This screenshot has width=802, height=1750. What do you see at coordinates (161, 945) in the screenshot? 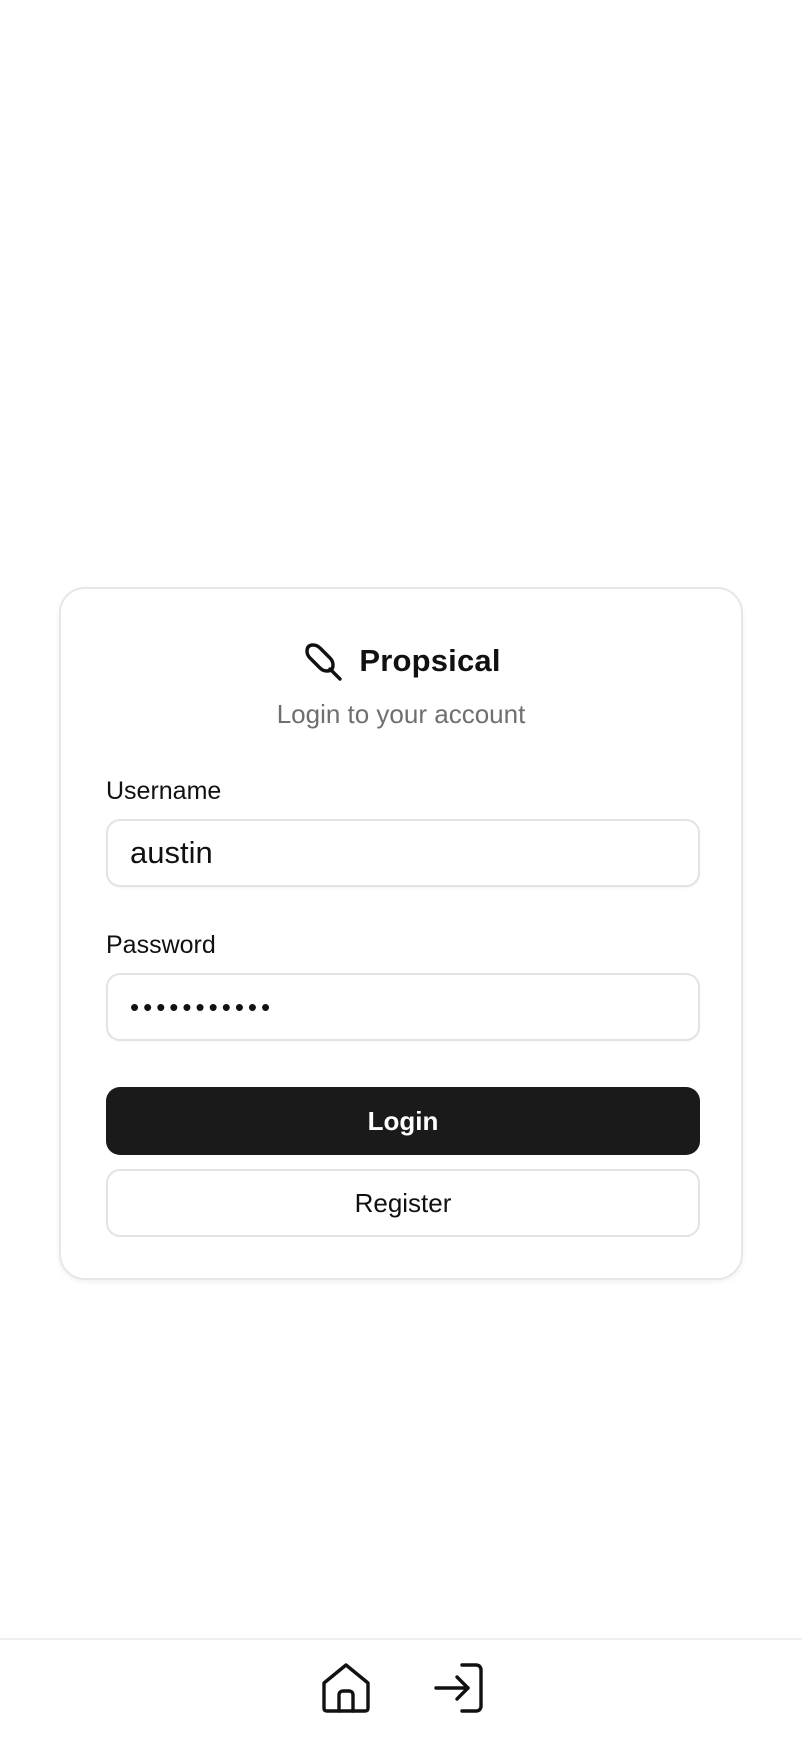
I see `password-label: Password` at bounding box center [161, 945].